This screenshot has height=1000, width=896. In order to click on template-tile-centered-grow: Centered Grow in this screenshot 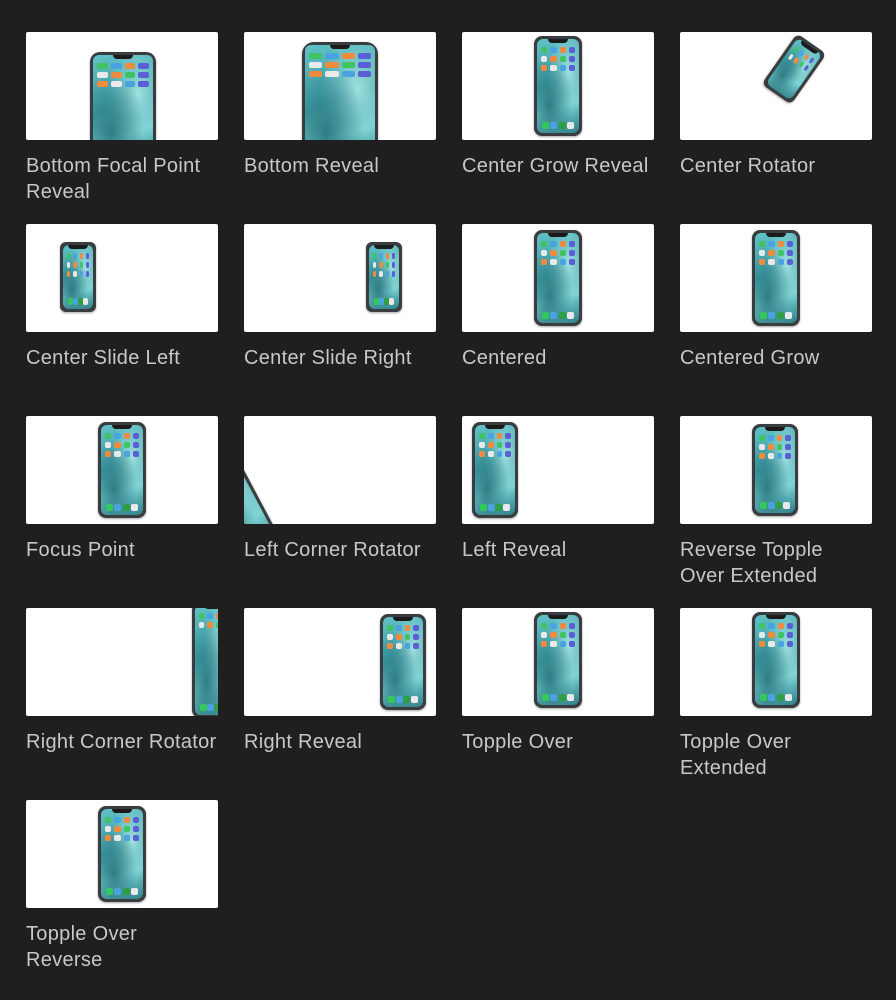, I will do `click(776, 297)`.